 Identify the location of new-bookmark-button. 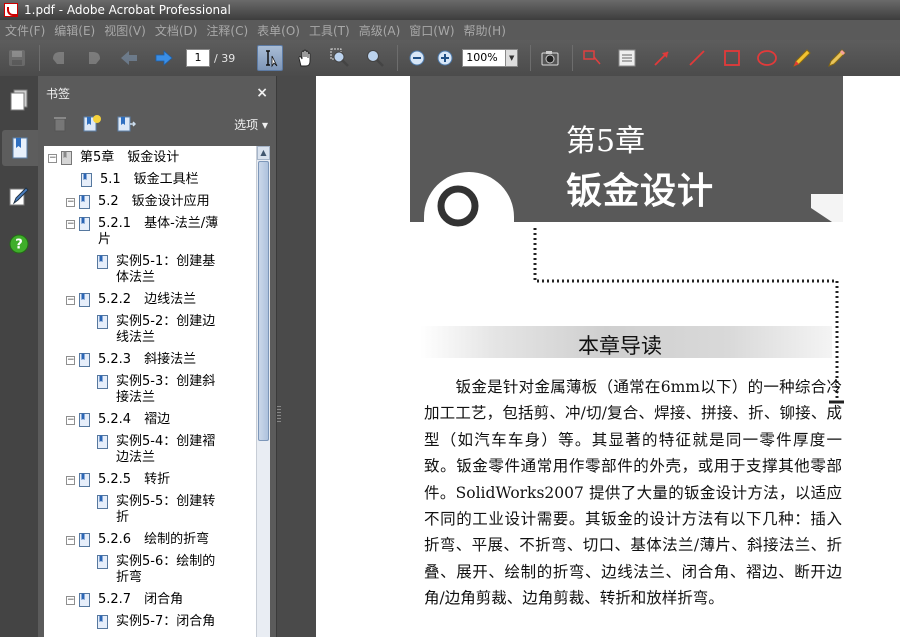
(92, 124).